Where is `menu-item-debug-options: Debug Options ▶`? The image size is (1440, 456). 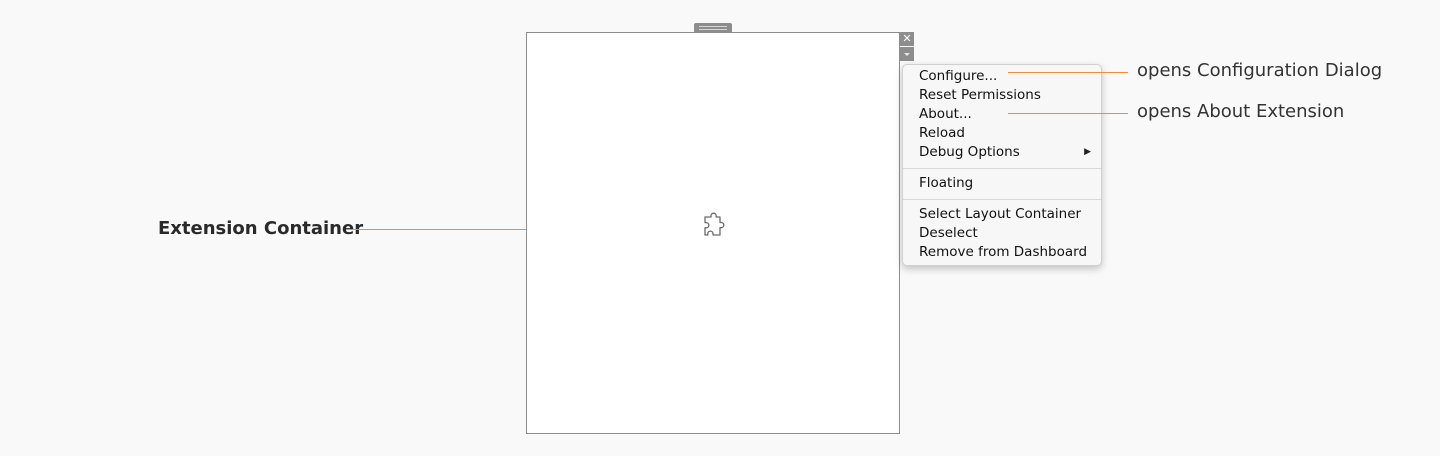 menu-item-debug-options: Debug Options ▶ is located at coordinates (1005, 152).